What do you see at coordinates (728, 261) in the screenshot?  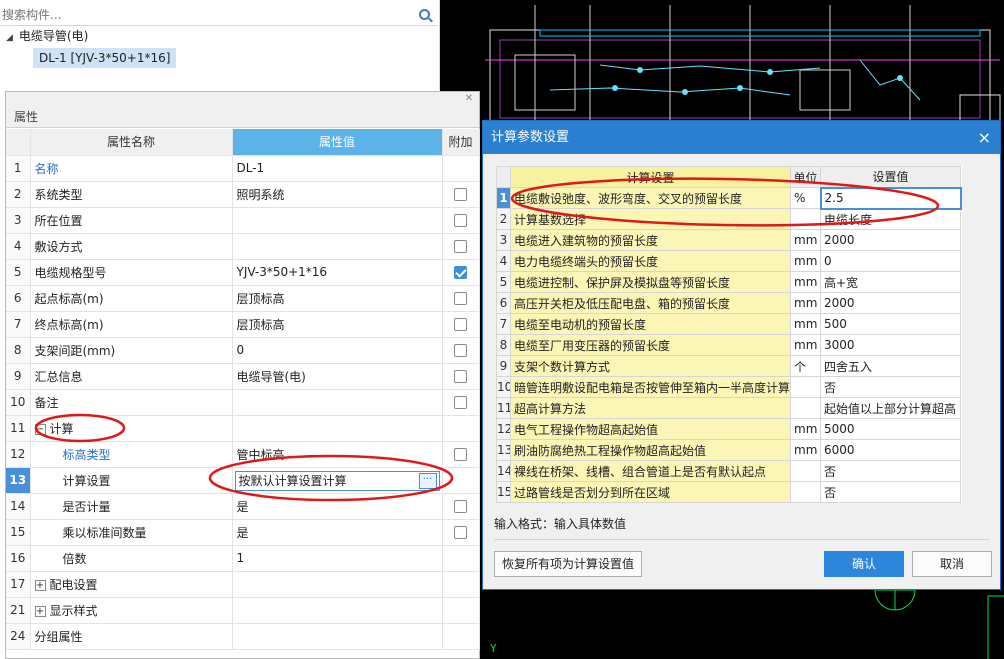 I see `calc-row: 4 电力电缆终端头的预留长度 mm 0` at bounding box center [728, 261].